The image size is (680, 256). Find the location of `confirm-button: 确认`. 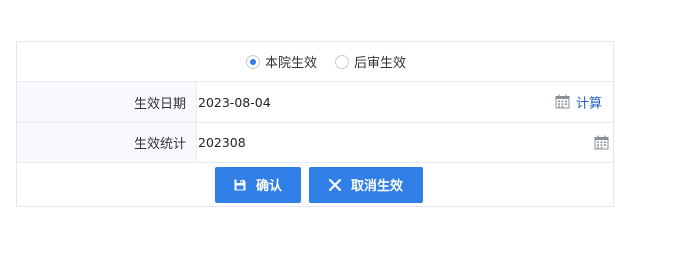

confirm-button: 确认 is located at coordinates (258, 184).